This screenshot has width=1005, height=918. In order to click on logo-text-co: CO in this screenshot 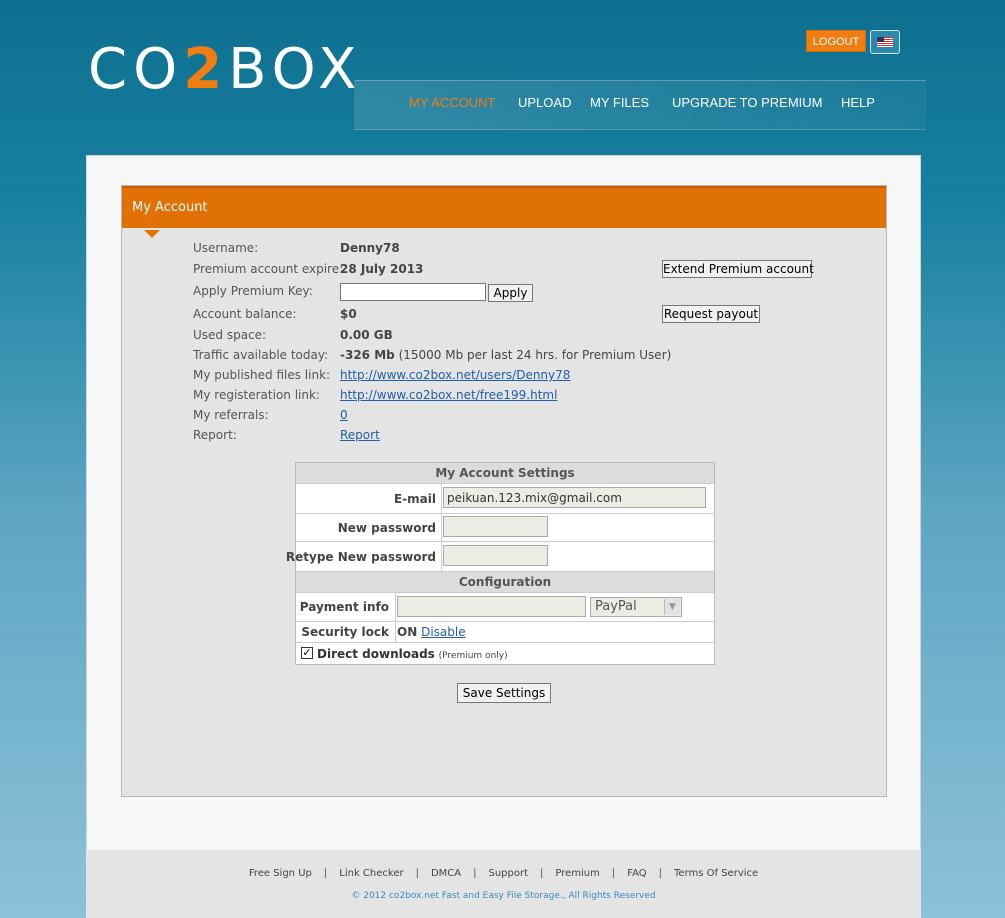, I will do `click(136, 69)`.